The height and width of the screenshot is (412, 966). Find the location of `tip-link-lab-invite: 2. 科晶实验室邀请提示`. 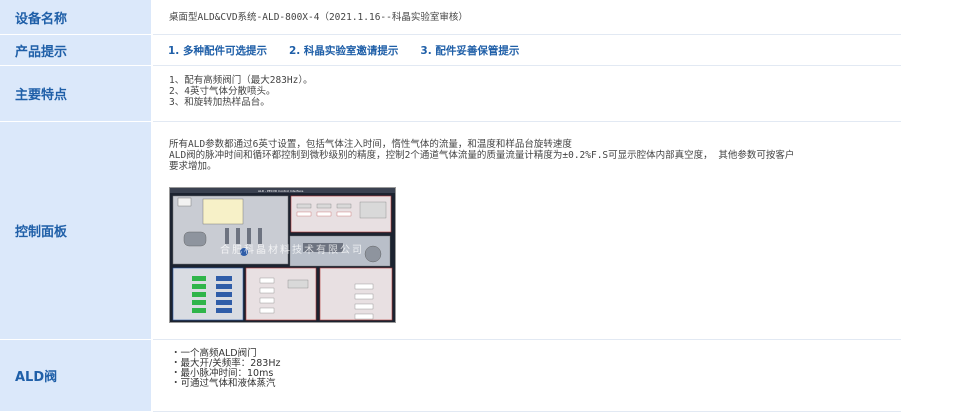

tip-link-lab-invite: 2. 科晶实验室邀请提示 is located at coordinates (343, 50).